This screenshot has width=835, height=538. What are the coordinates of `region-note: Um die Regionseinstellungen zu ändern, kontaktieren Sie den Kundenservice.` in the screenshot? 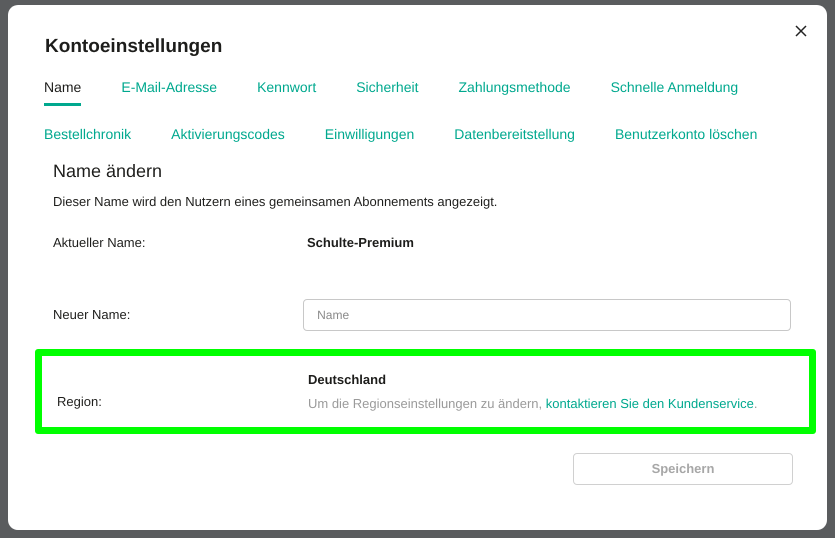 It's located at (533, 404).